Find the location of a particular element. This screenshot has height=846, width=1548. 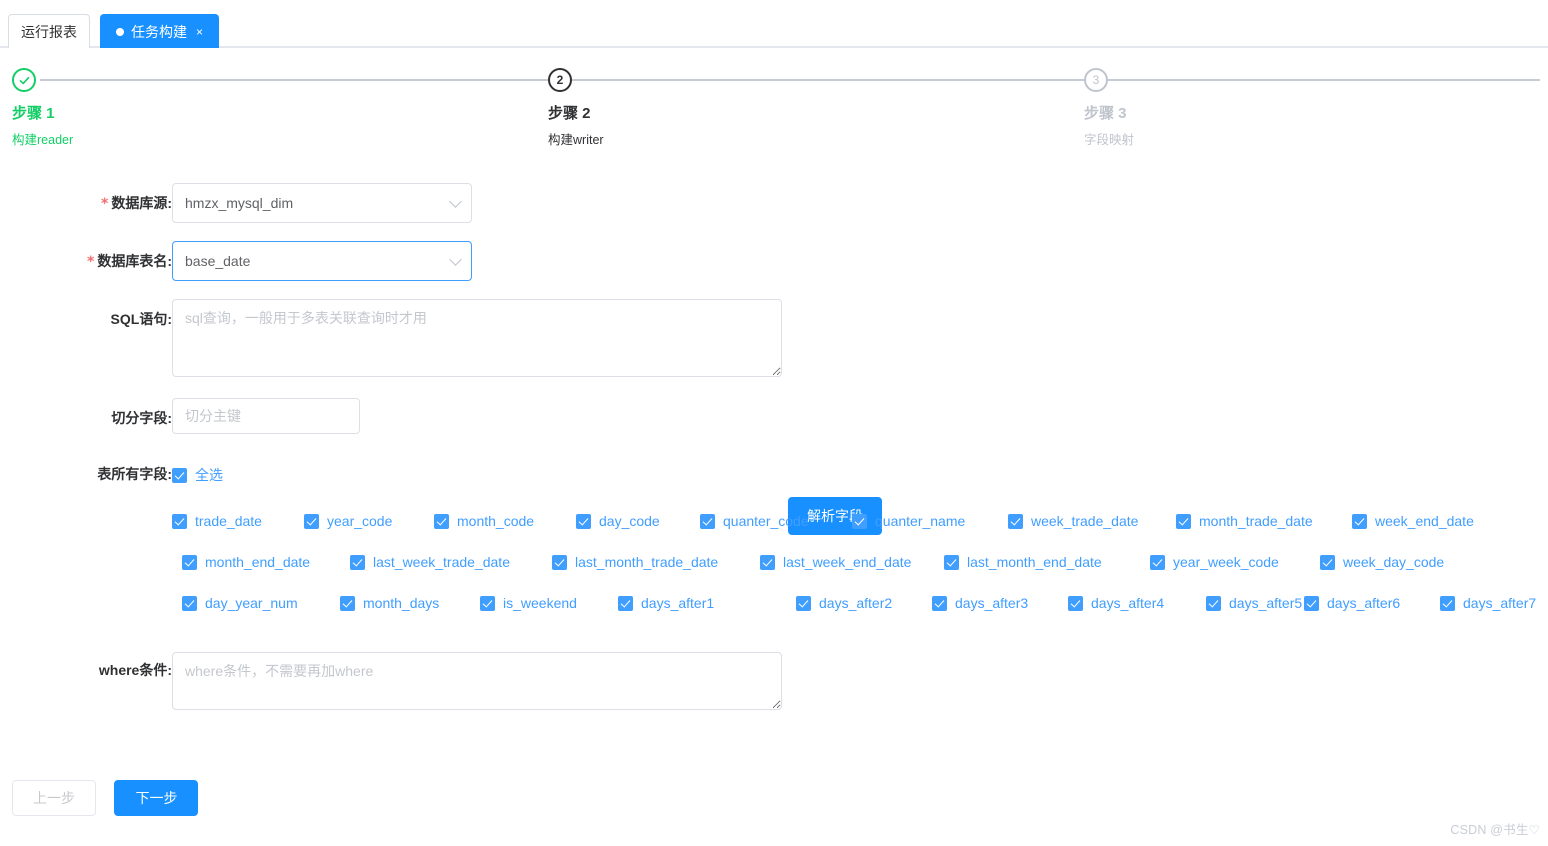

tab-run-report-label: 运行报表 is located at coordinates (49, 31).